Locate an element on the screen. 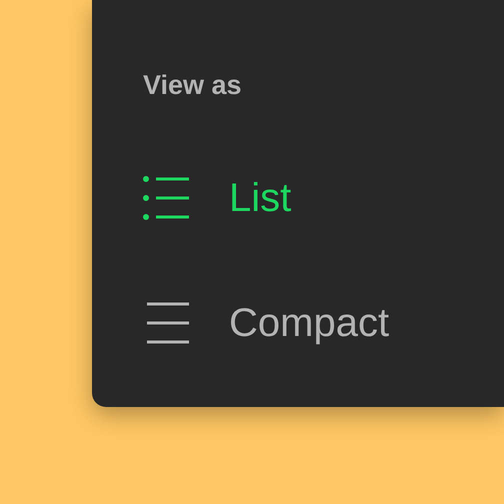  list-icon is located at coordinates (166, 198).